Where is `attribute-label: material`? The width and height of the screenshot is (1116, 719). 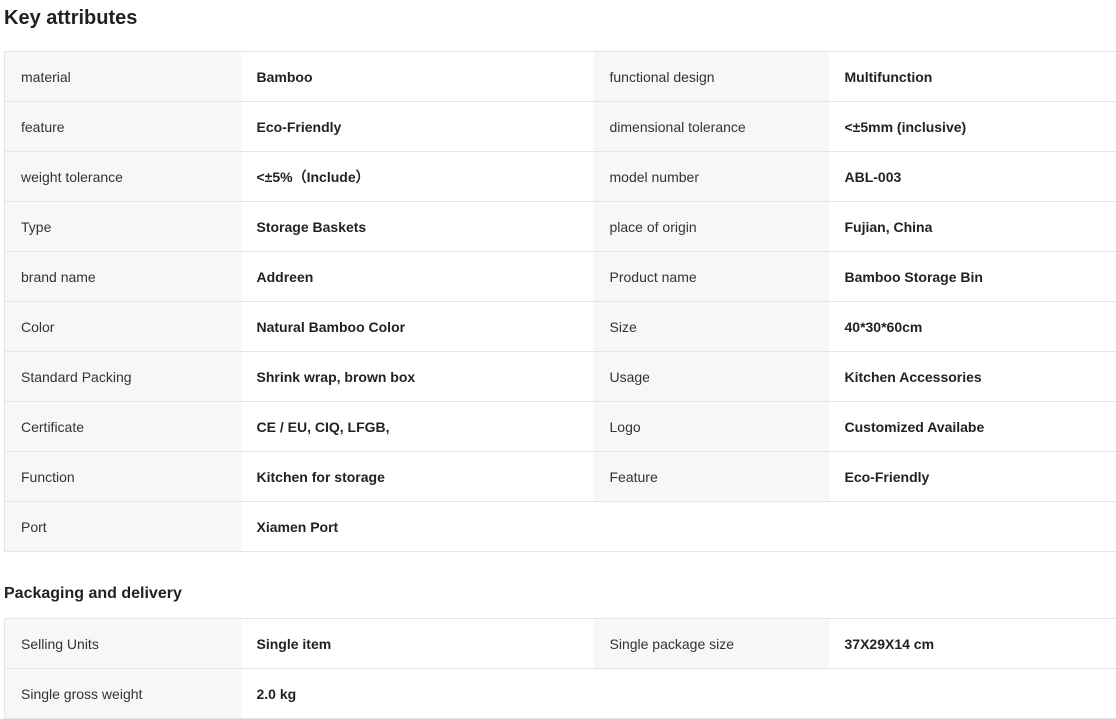 attribute-label: material is located at coordinates (123, 77).